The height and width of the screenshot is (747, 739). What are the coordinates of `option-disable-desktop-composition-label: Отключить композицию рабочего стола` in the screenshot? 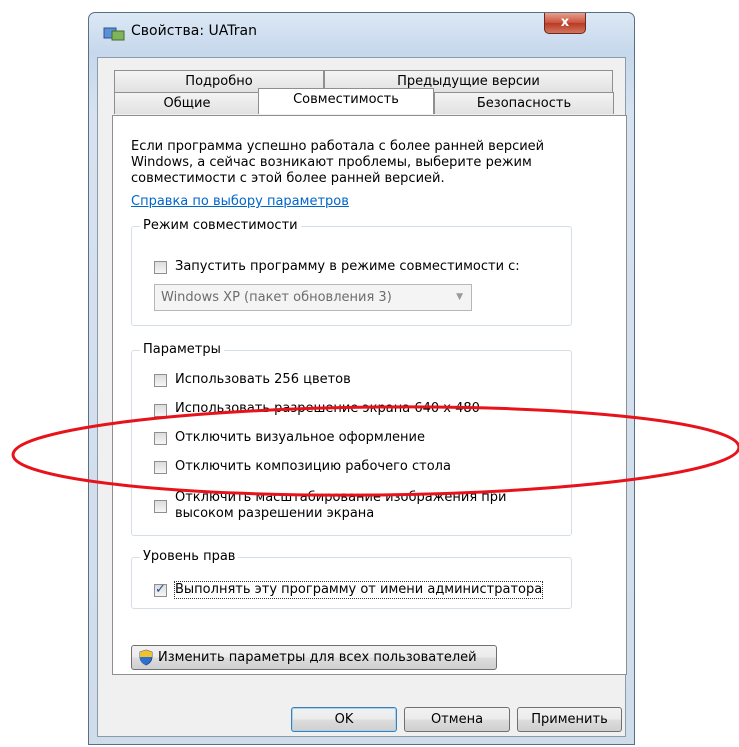 It's located at (313, 466).